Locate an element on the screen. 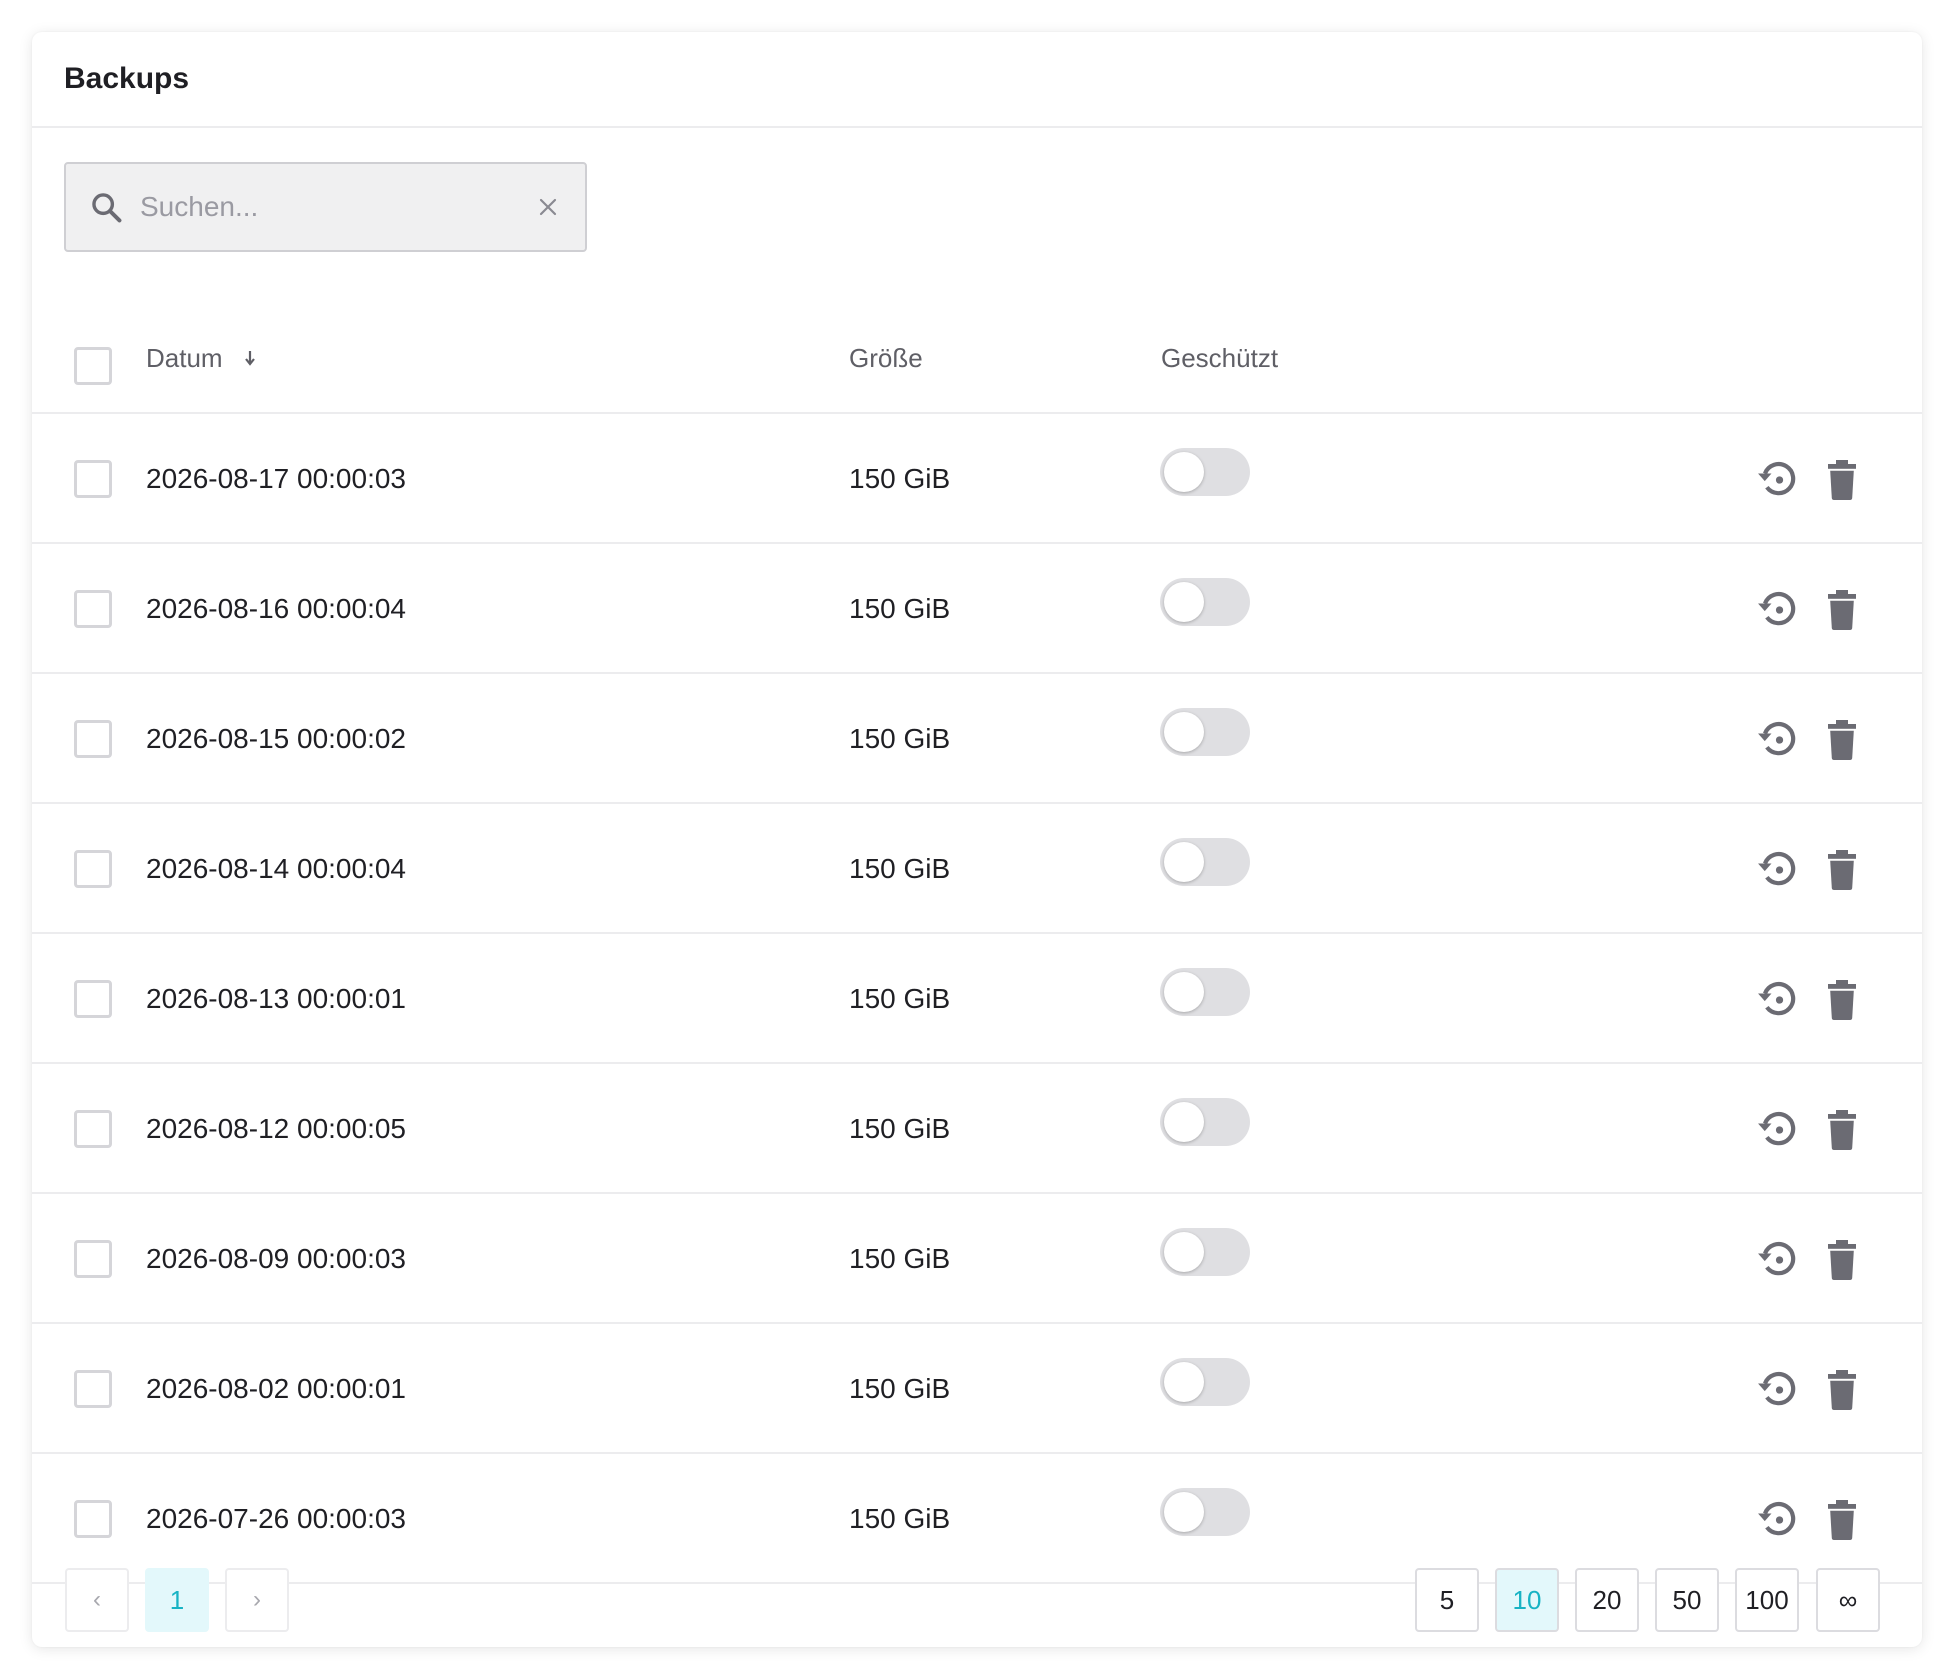 The height and width of the screenshot is (1678, 1954). arrow-down-icon is located at coordinates (250, 358).